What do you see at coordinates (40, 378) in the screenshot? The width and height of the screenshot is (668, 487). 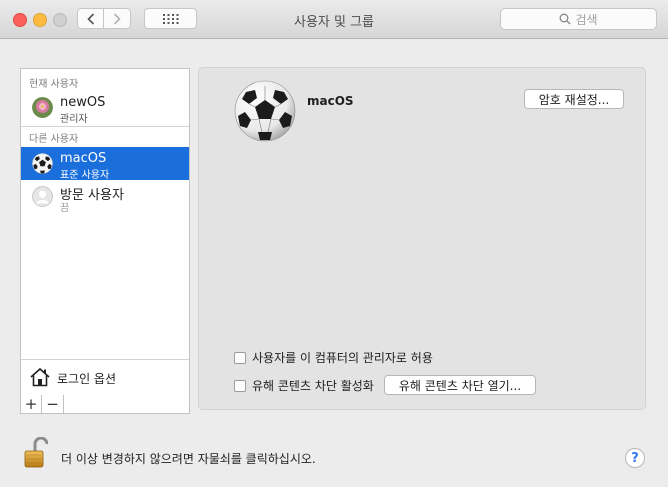 I see `house-icon` at bounding box center [40, 378].